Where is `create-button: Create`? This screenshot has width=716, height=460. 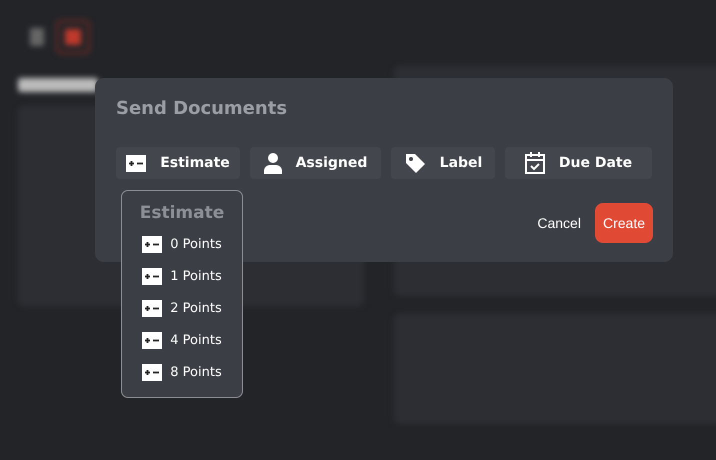 create-button: Create is located at coordinates (623, 223).